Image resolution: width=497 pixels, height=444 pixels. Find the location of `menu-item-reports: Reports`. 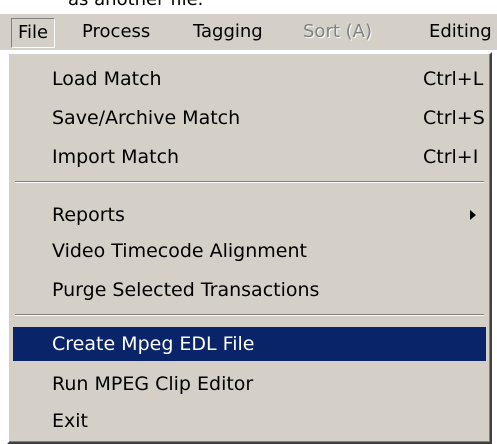

menu-item-reports: Reports is located at coordinates (249, 215).